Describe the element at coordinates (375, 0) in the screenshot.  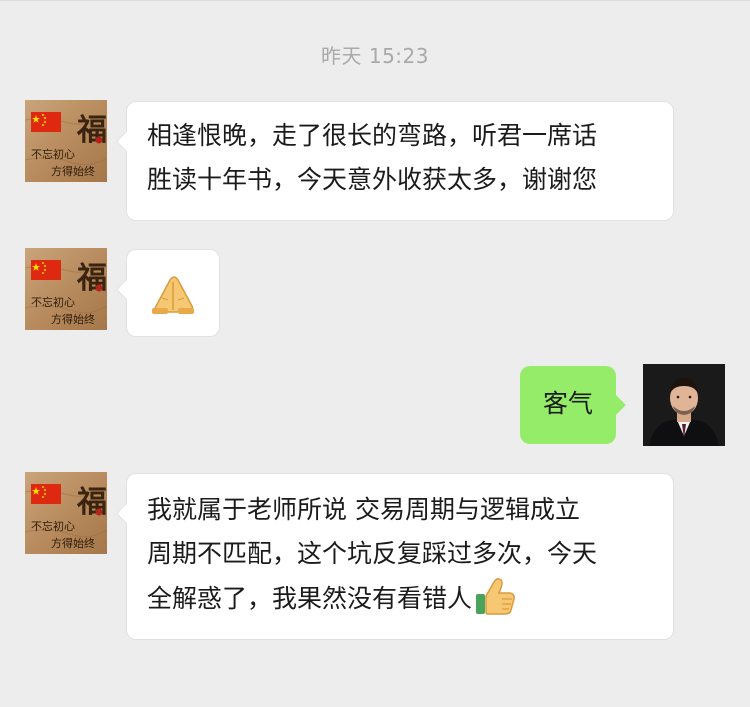
I see `top-divider` at that location.